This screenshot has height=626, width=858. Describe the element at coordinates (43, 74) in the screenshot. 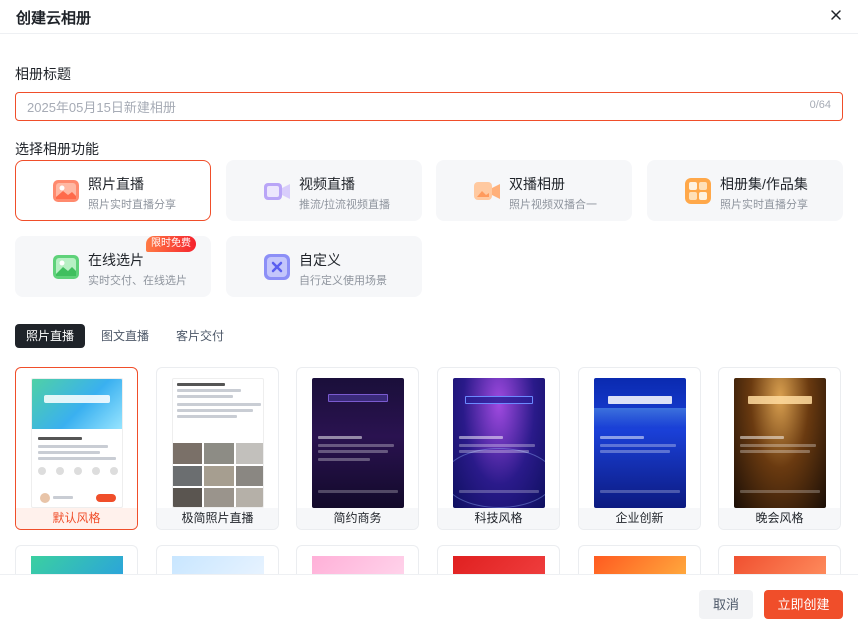

I see `album-title-label: 相册标题` at that location.